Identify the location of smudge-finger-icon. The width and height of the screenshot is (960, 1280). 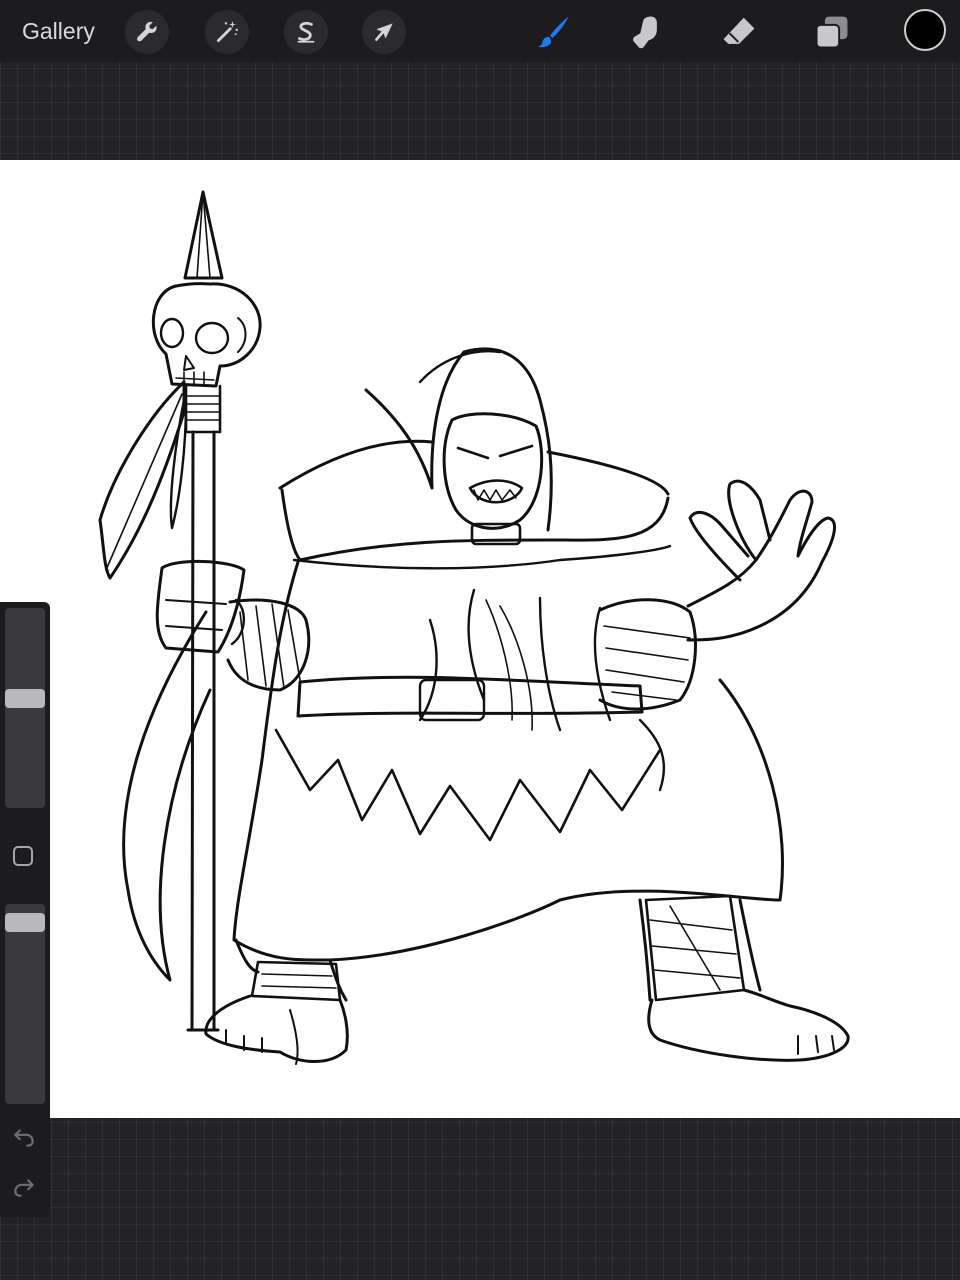
(645, 32).